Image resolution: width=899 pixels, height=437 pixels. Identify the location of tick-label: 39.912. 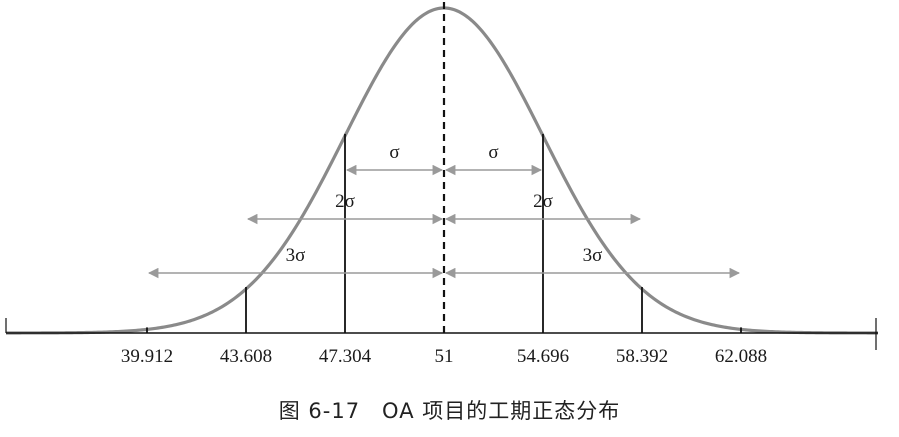
(147, 356).